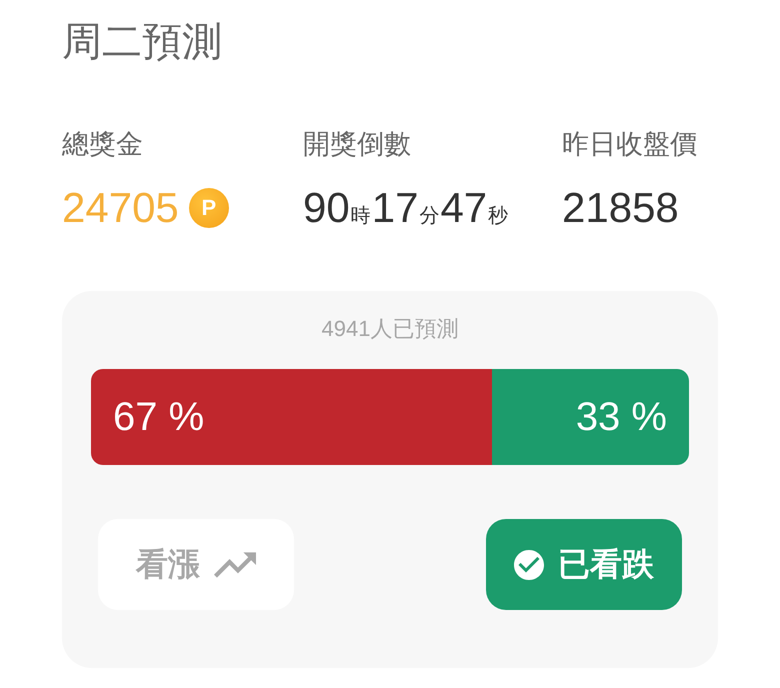 Image resolution: width=780 pixels, height=688 pixels. Describe the element at coordinates (196, 564) in the screenshot. I see `prediction-button: 看漲` at that location.